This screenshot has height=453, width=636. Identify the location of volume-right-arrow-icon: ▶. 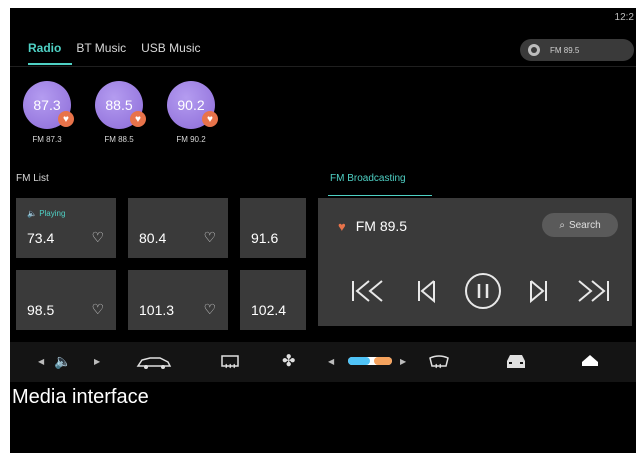
(97, 361).